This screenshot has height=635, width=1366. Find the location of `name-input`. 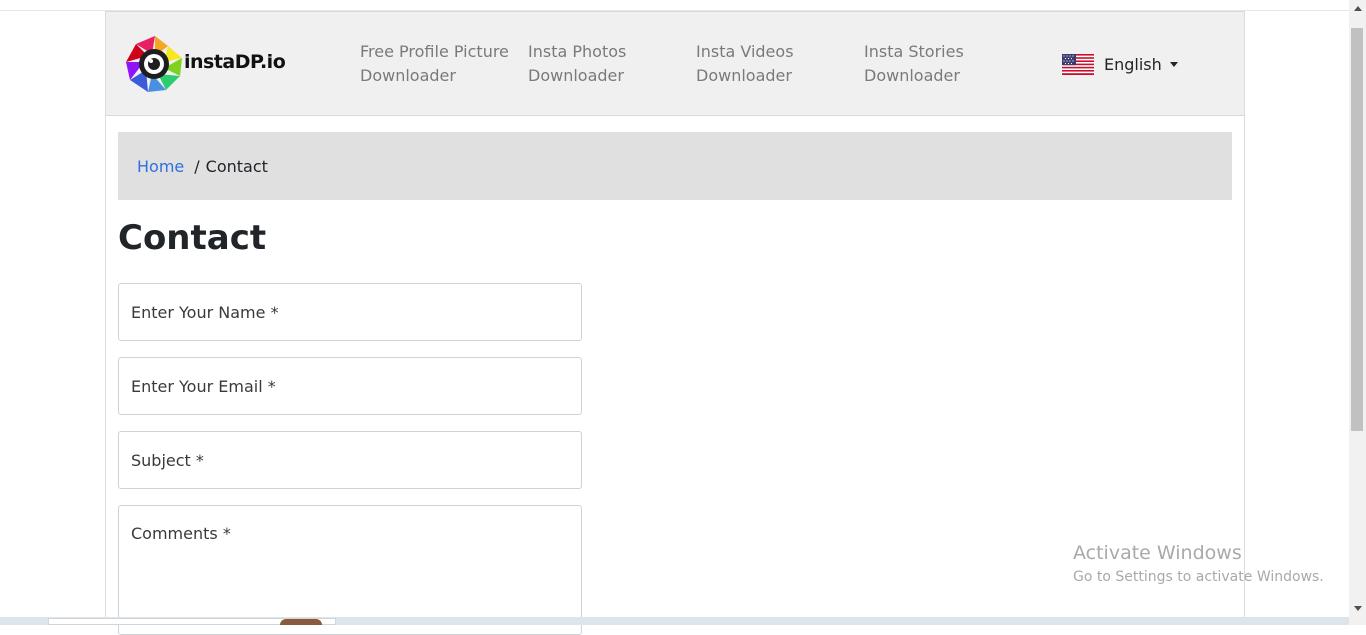

name-input is located at coordinates (350, 312).